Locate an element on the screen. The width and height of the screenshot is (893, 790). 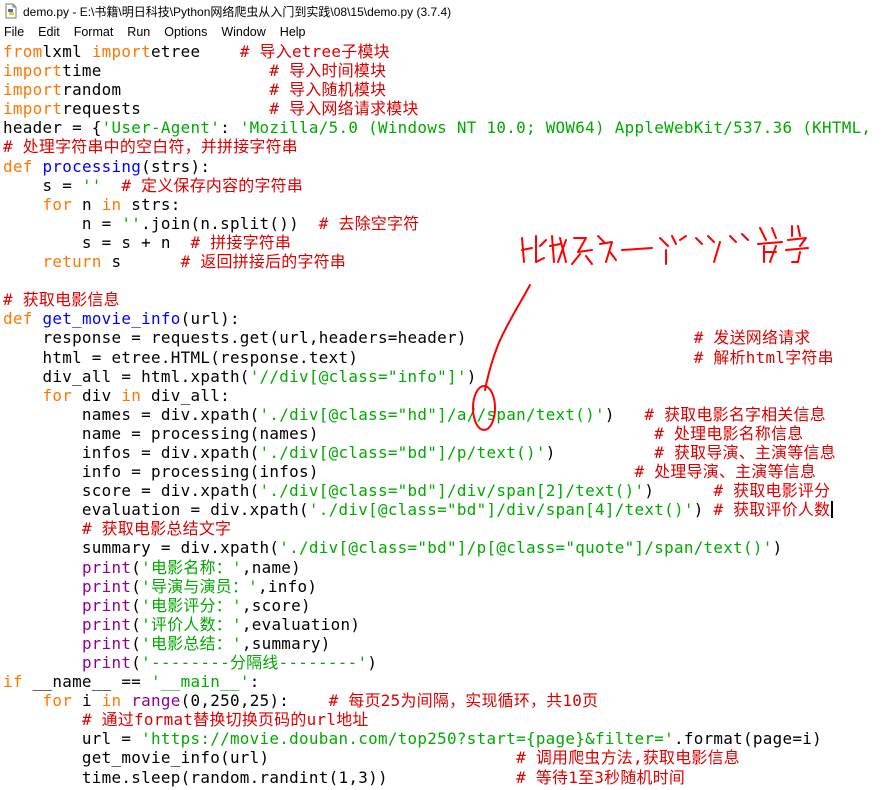
code-line: print('评价人数：',evaluation) is located at coordinates (448, 624).